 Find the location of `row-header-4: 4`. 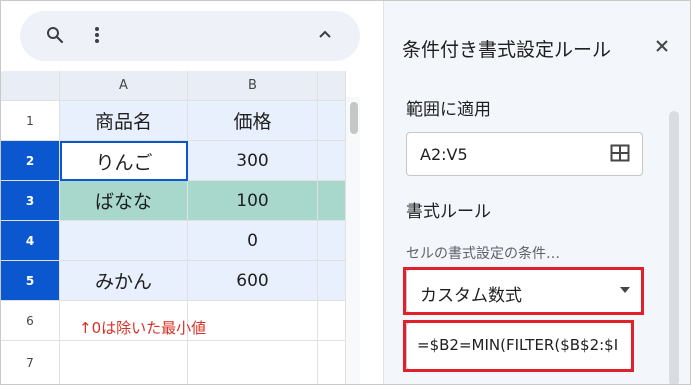

row-header-4: 4 is located at coordinates (30, 241).